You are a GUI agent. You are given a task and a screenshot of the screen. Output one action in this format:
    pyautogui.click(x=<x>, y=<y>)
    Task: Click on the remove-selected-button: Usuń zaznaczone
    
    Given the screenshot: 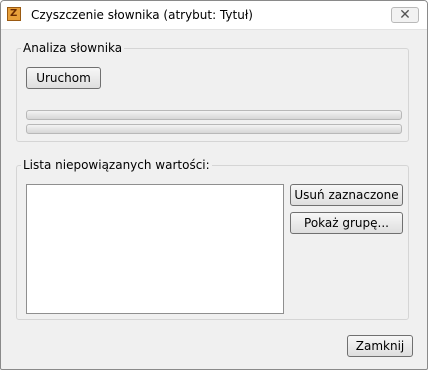 What is the action you would take?
    pyautogui.click(x=346, y=195)
    